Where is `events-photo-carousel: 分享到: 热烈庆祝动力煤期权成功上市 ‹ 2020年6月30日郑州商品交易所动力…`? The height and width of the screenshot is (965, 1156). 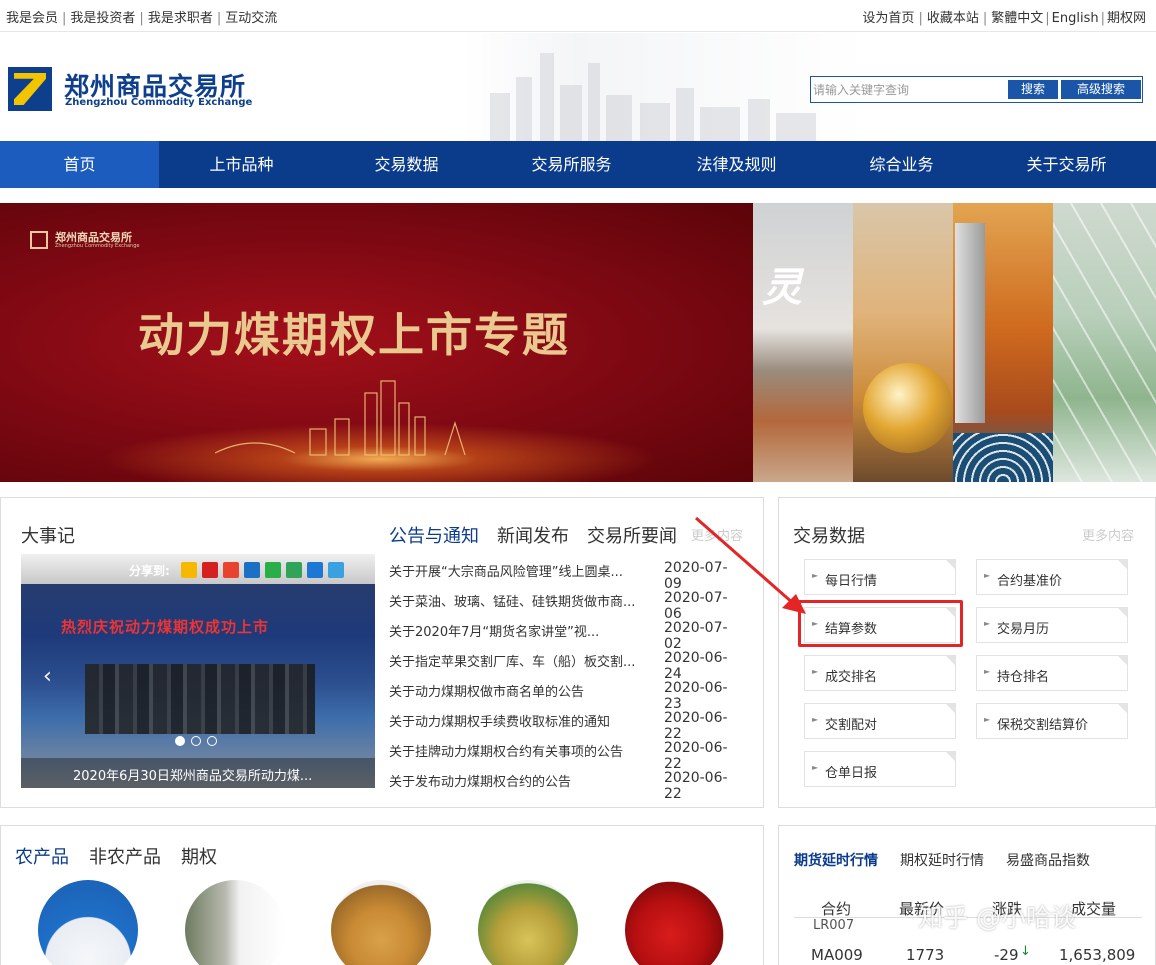
events-photo-carousel: 分享到: 热烈庆祝动力煤期权成功上市 ‹ 2020年6月30日郑州商品交易所动力… is located at coordinates (198, 671).